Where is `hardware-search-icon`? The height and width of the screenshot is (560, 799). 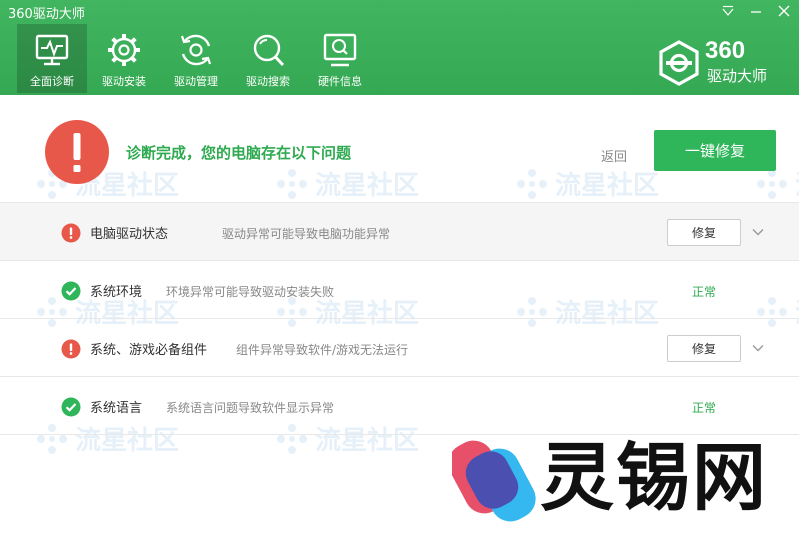
hardware-search-icon is located at coordinates (340, 50).